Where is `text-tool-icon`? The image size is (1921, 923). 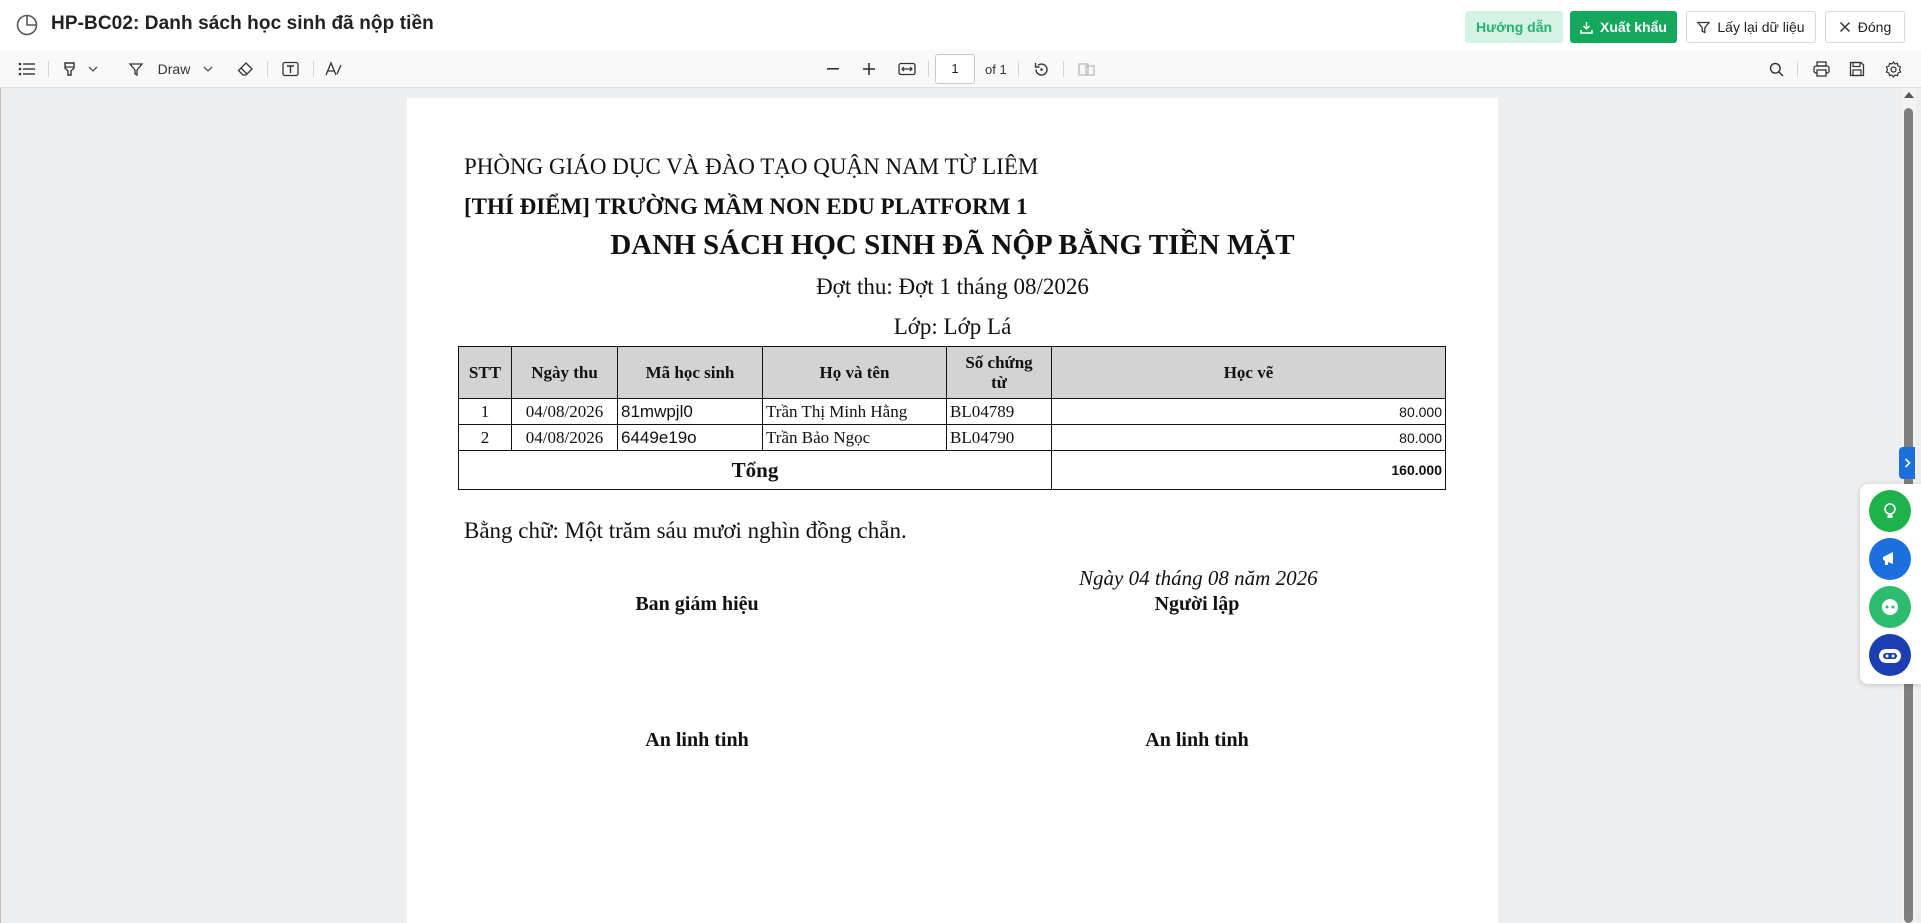
text-tool-icon is located at coordinates (334, 69).